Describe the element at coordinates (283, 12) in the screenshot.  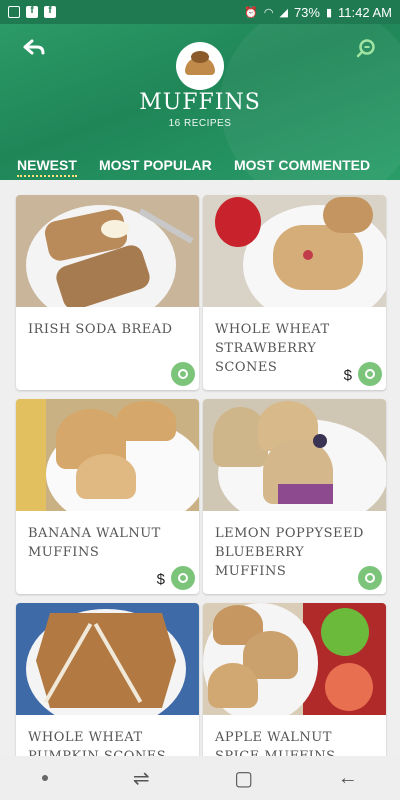
I see `signal-icon: ◢` at that location.